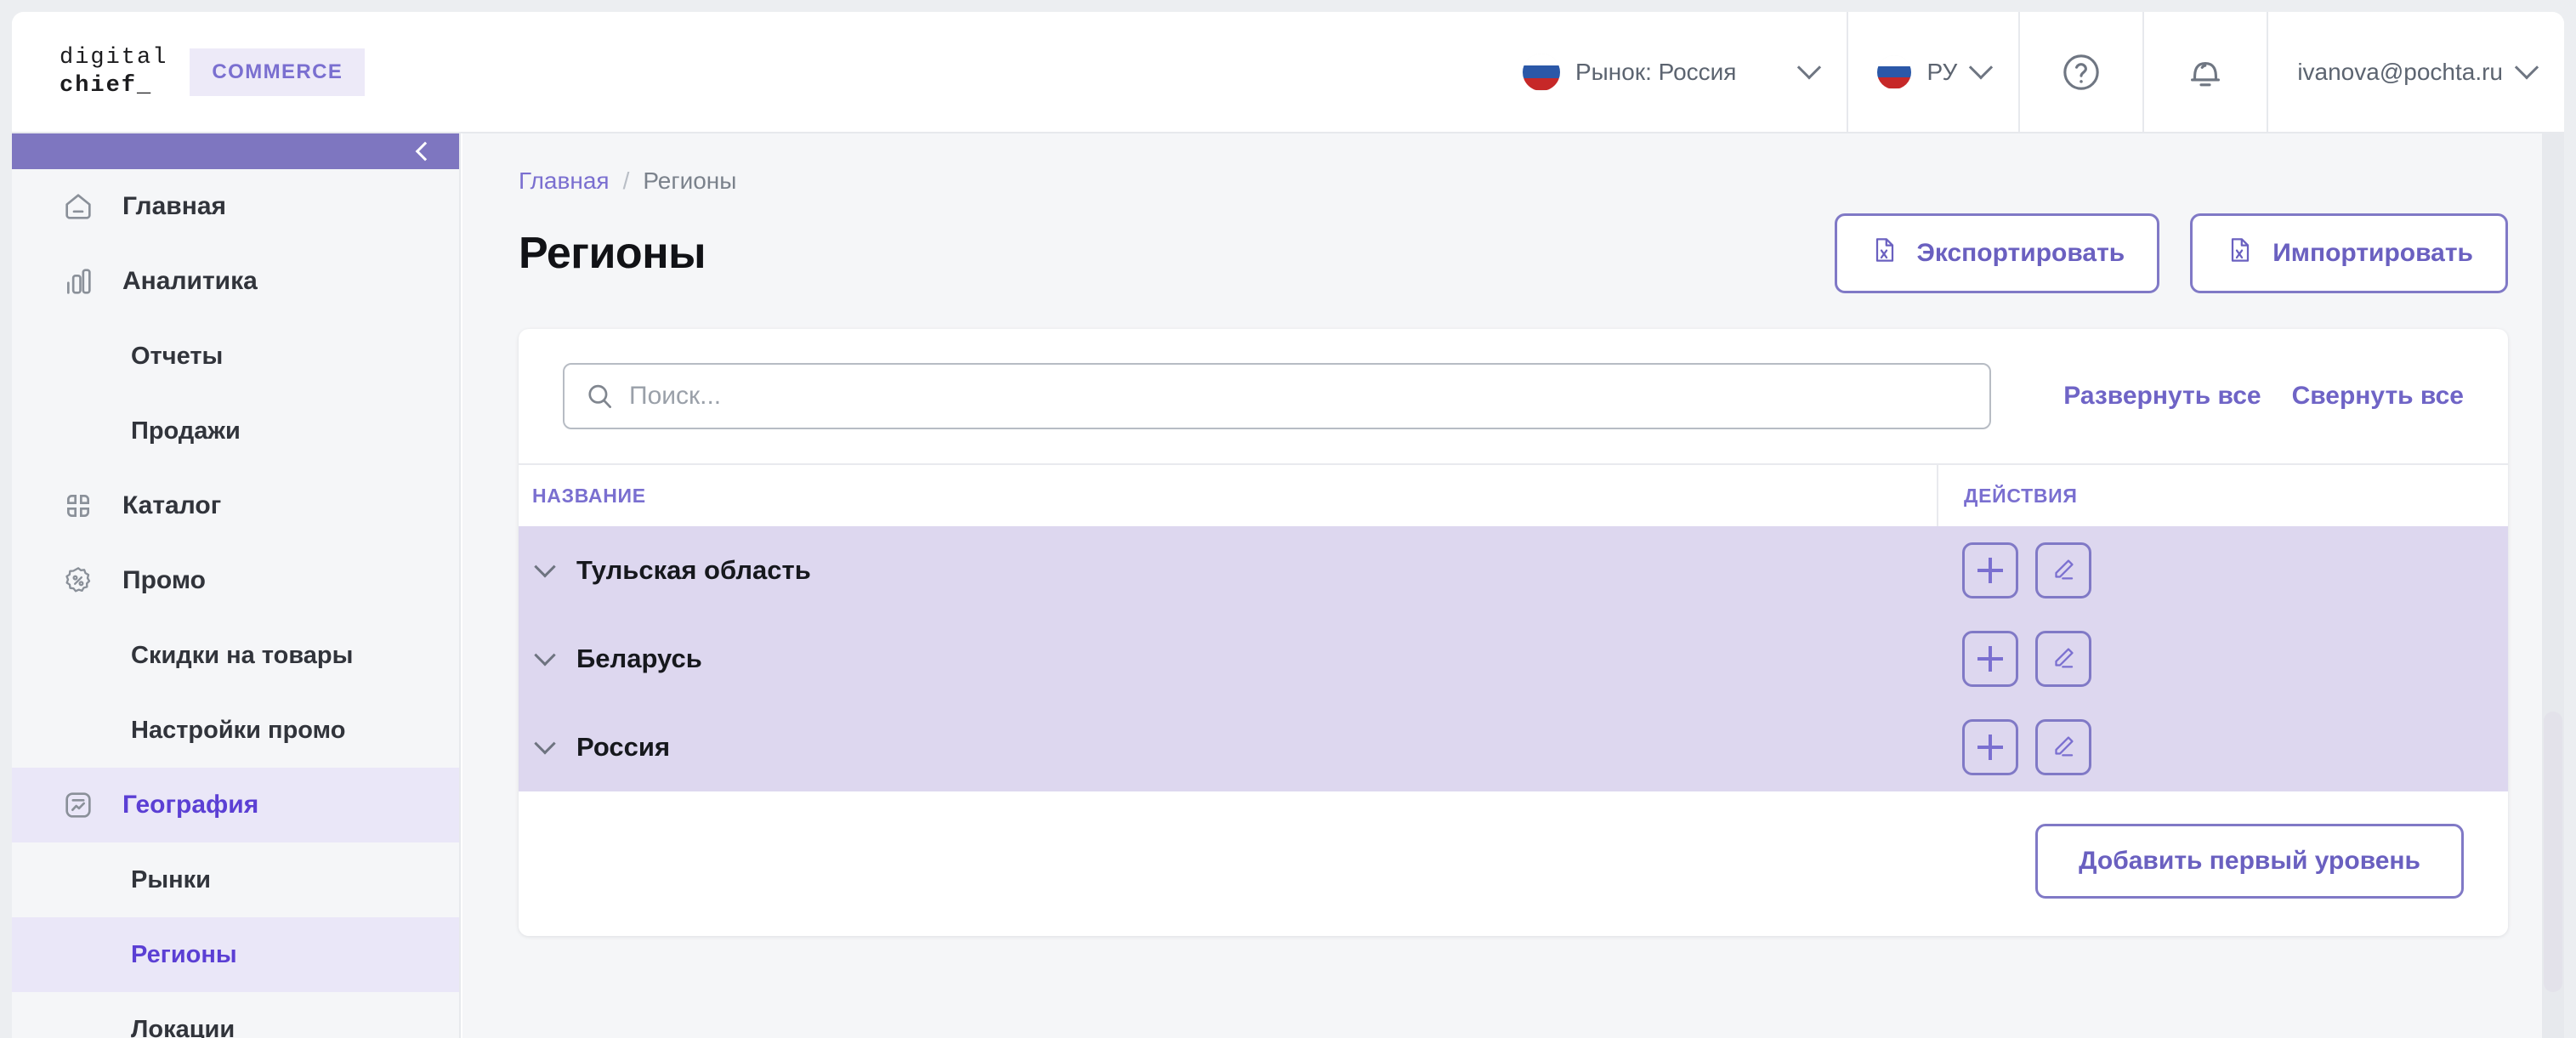 The image size is (2576, 1038). What do you see at coordinates (183, 1026) in the screenshot?
I see `sidebar-item-label: Локации` at bounding box center [183, 1026].